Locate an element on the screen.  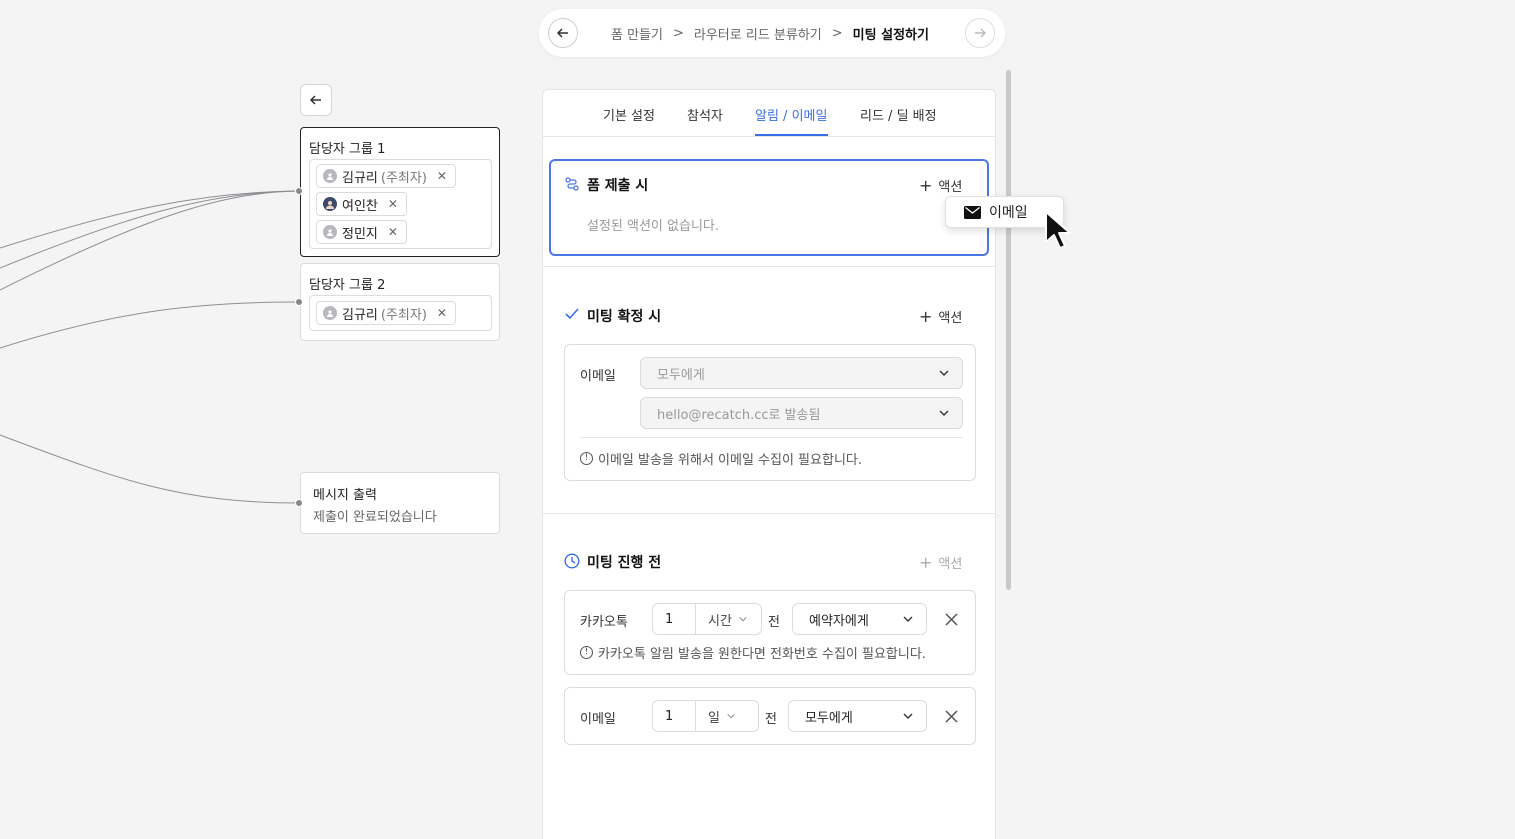
member-name: 여인찬 is located at coordinates (360, 206).